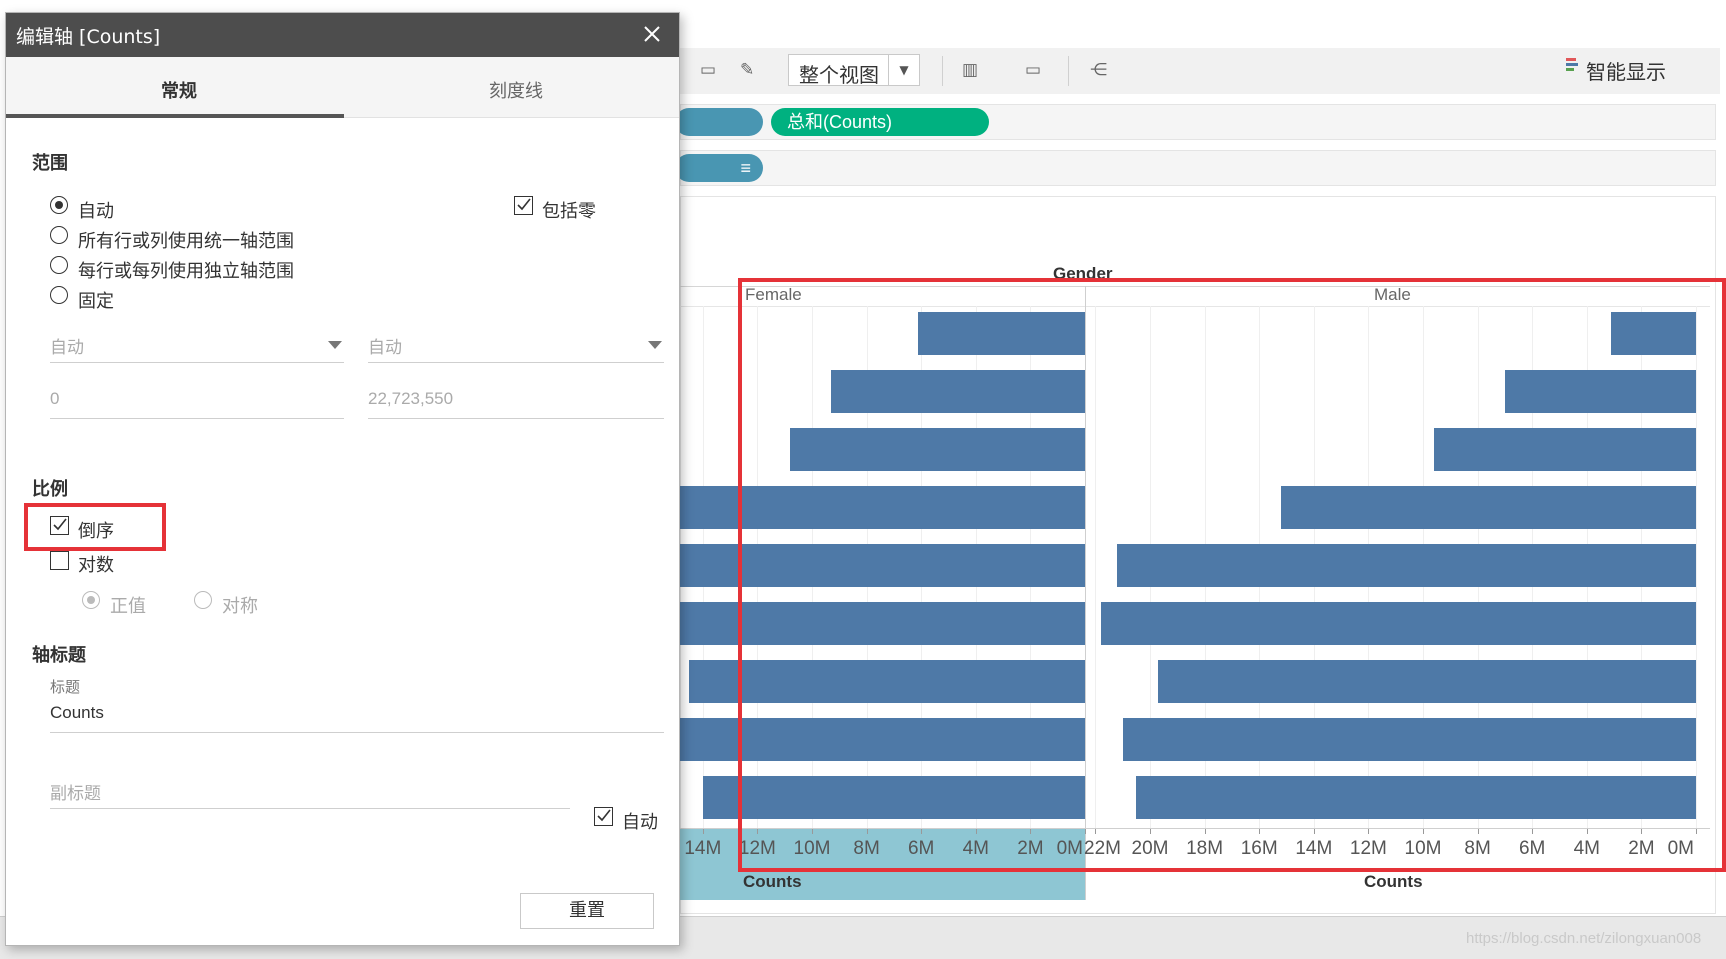  Describe the element at coordinates (1626, 70) in the screenshot. I see `show-me-button: 智能显示` at that location.